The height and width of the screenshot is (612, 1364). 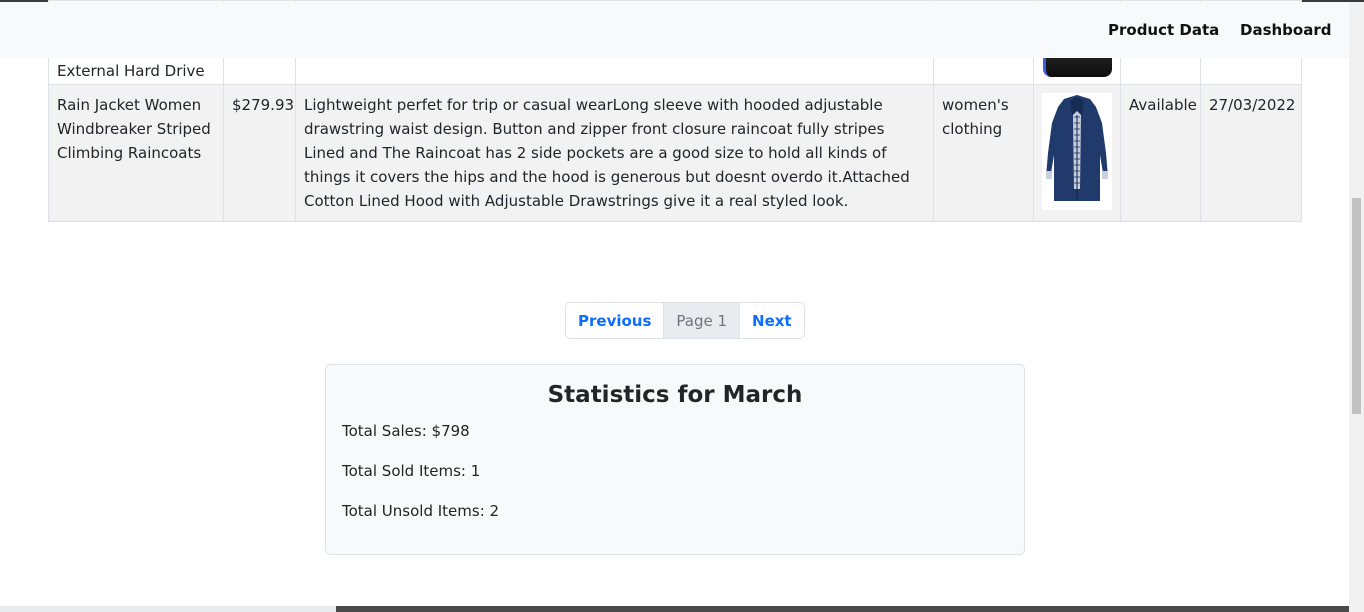 What do you see at coordinates (702, 320) in the screenshot?
I see `current-page-indicator: Page 1` at bounding box center [702, 320].